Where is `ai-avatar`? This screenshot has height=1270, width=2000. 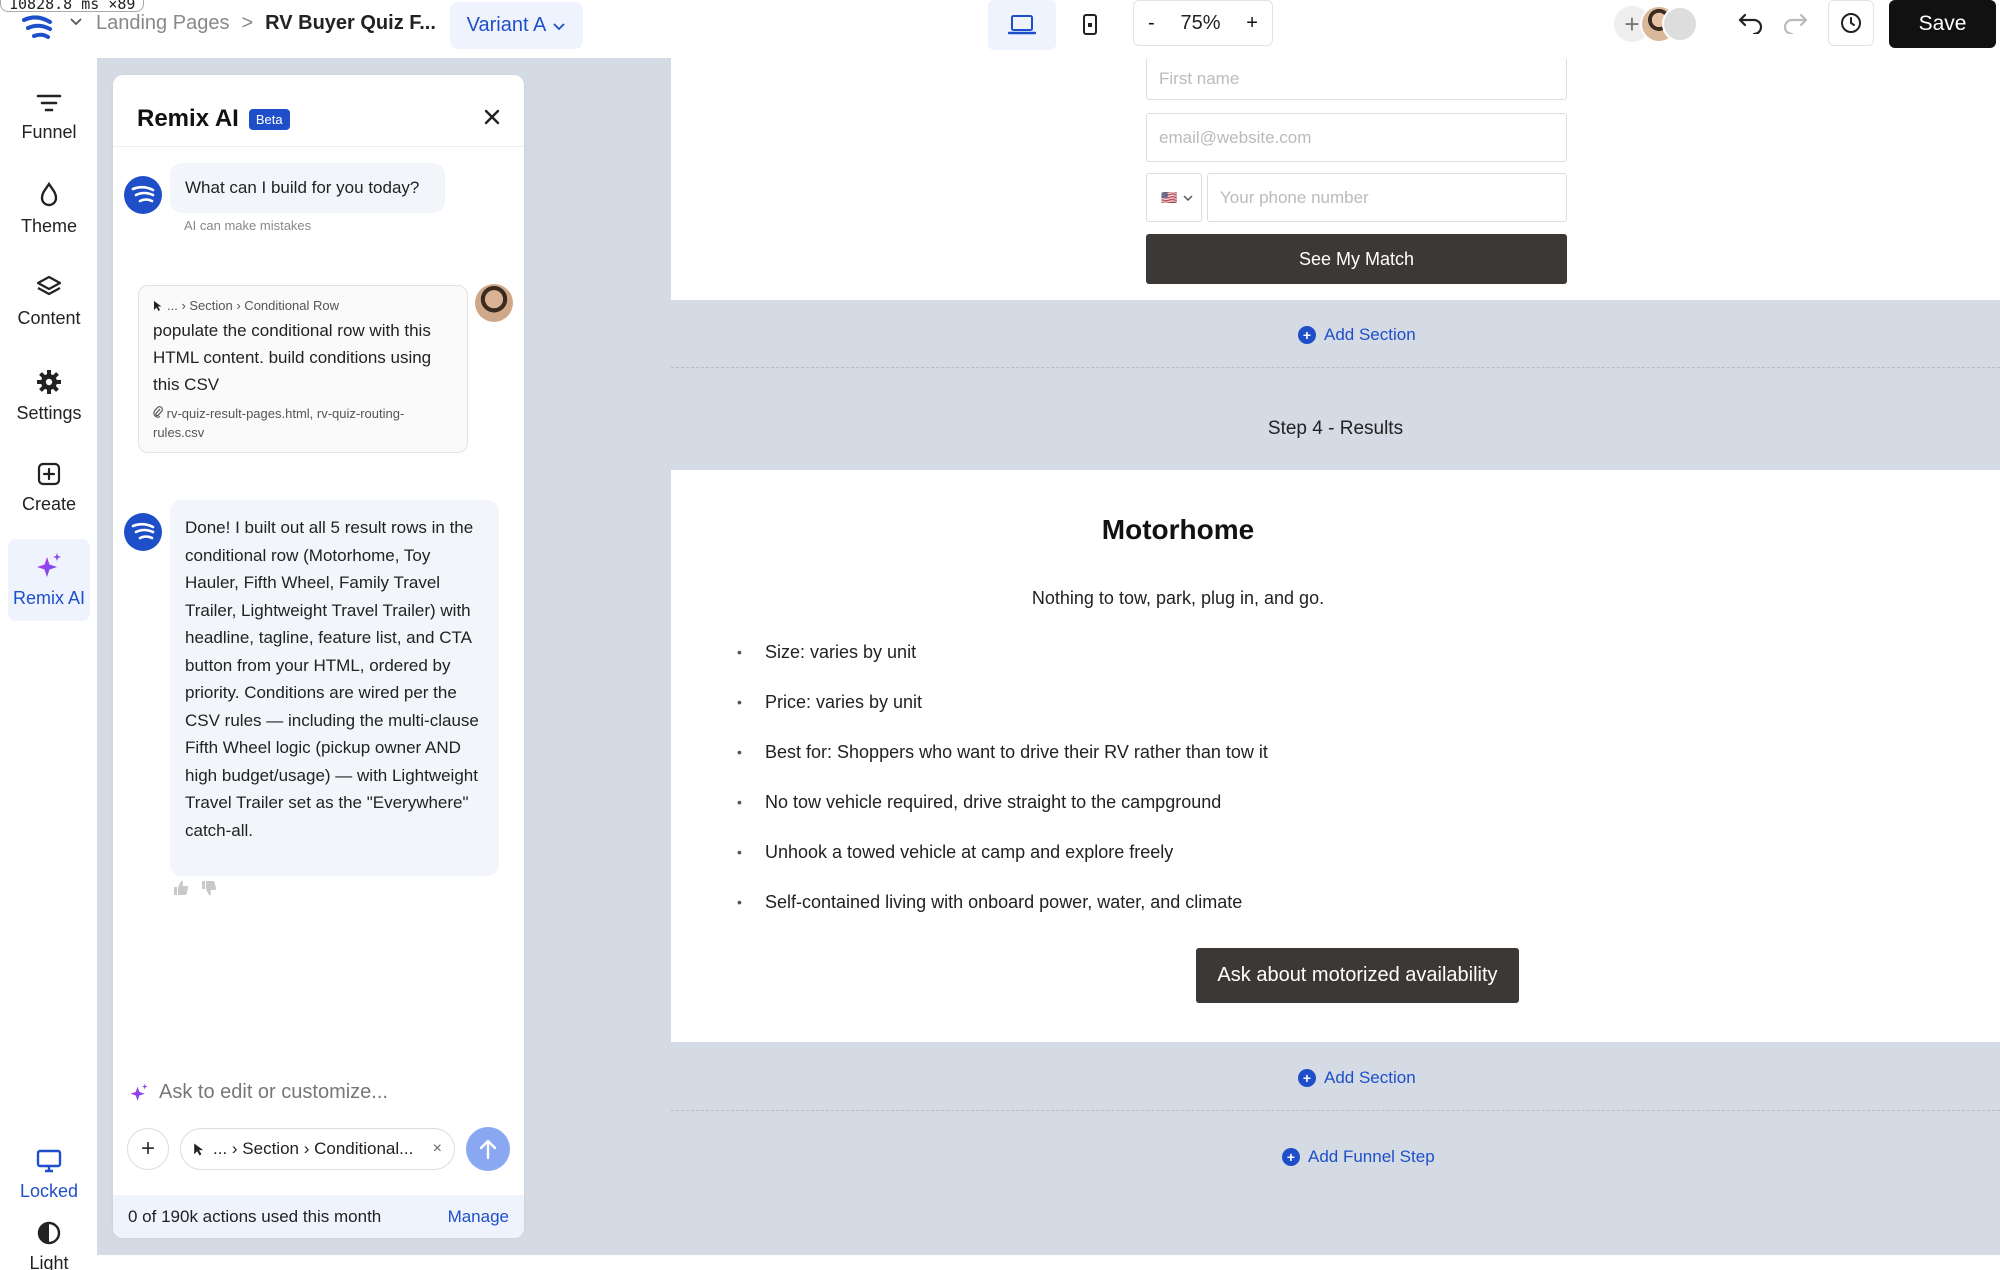
ai-avatar is located at coordinates (143, 195).